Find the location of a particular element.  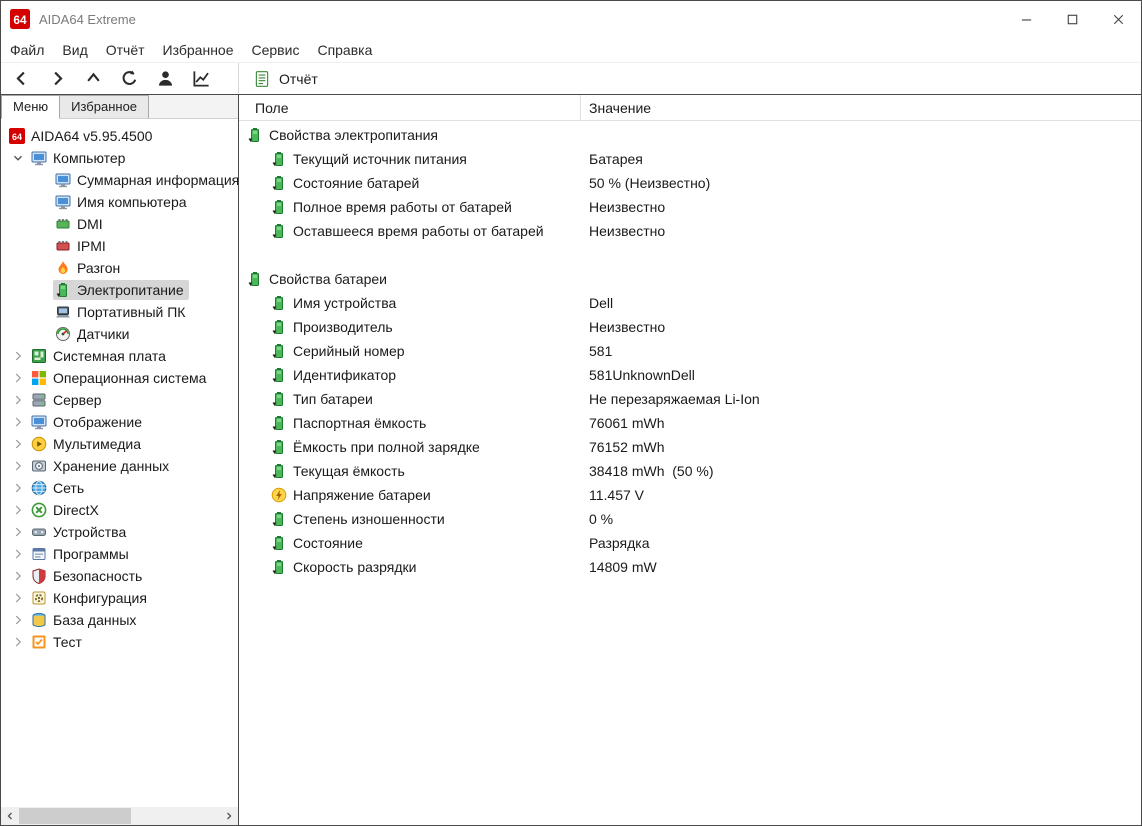

tree-item: Датчики is located at coordinates (119, 334).